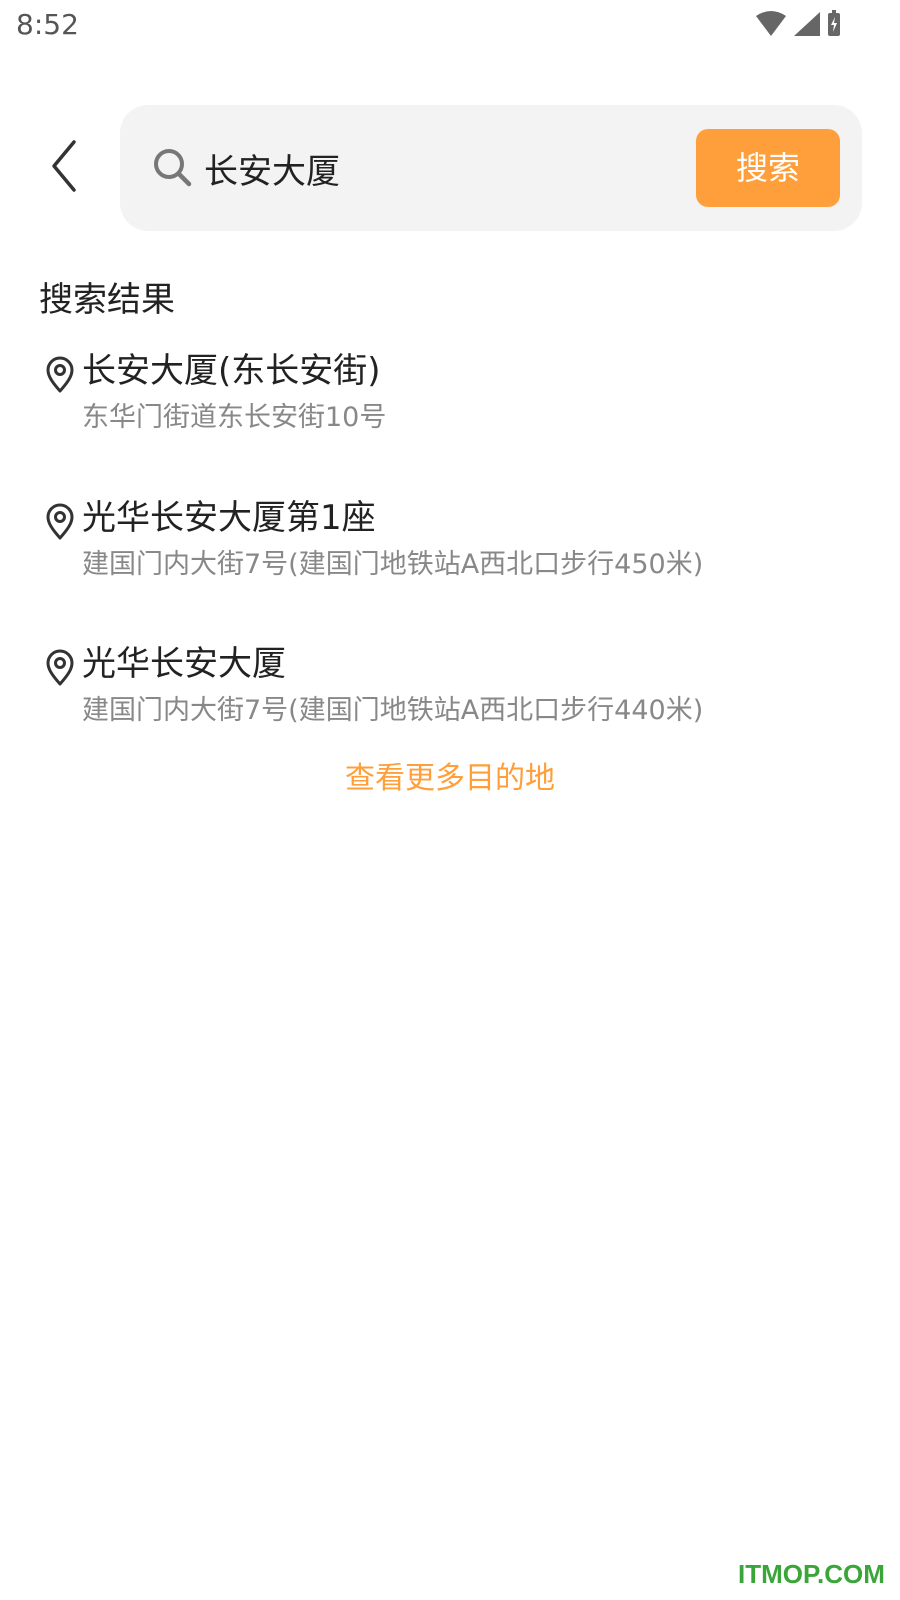  Describe the element at coordinates (234, 417) in the screenshot. I see `result-address: 东华门街道东长安街10号` at that location.